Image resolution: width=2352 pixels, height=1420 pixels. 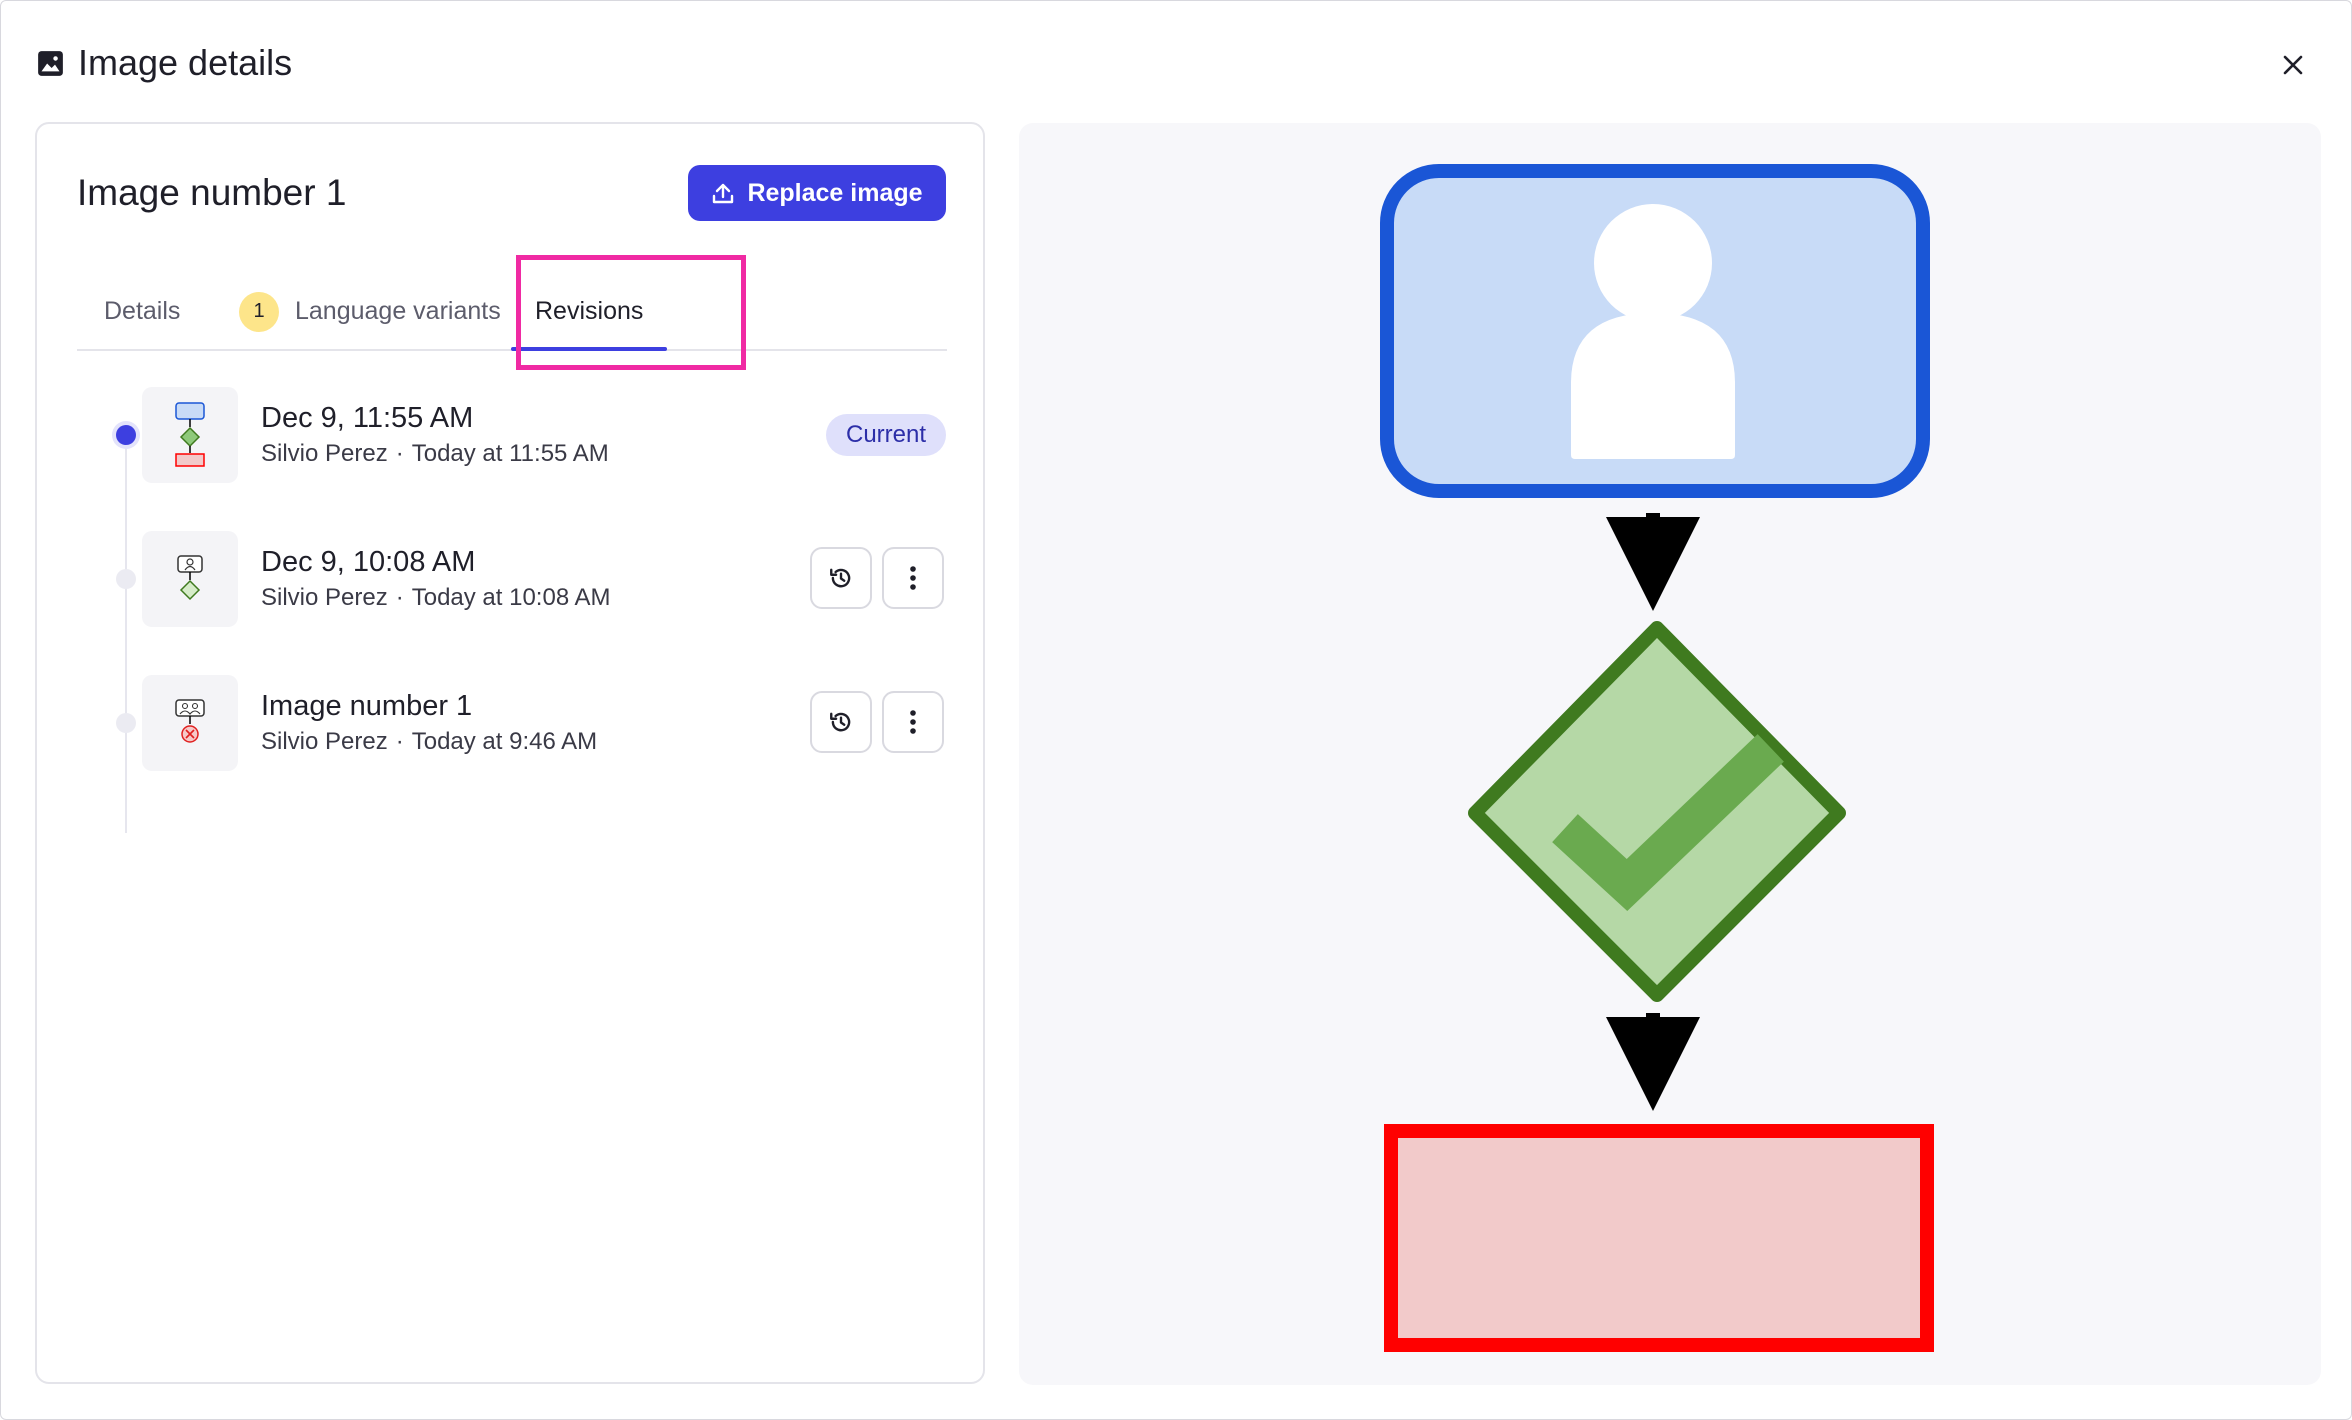 What do you see at coordinates (259, 311) in the screenshot?
I see `language-variants-count-badge: 1` at bounding box center [259, 311].